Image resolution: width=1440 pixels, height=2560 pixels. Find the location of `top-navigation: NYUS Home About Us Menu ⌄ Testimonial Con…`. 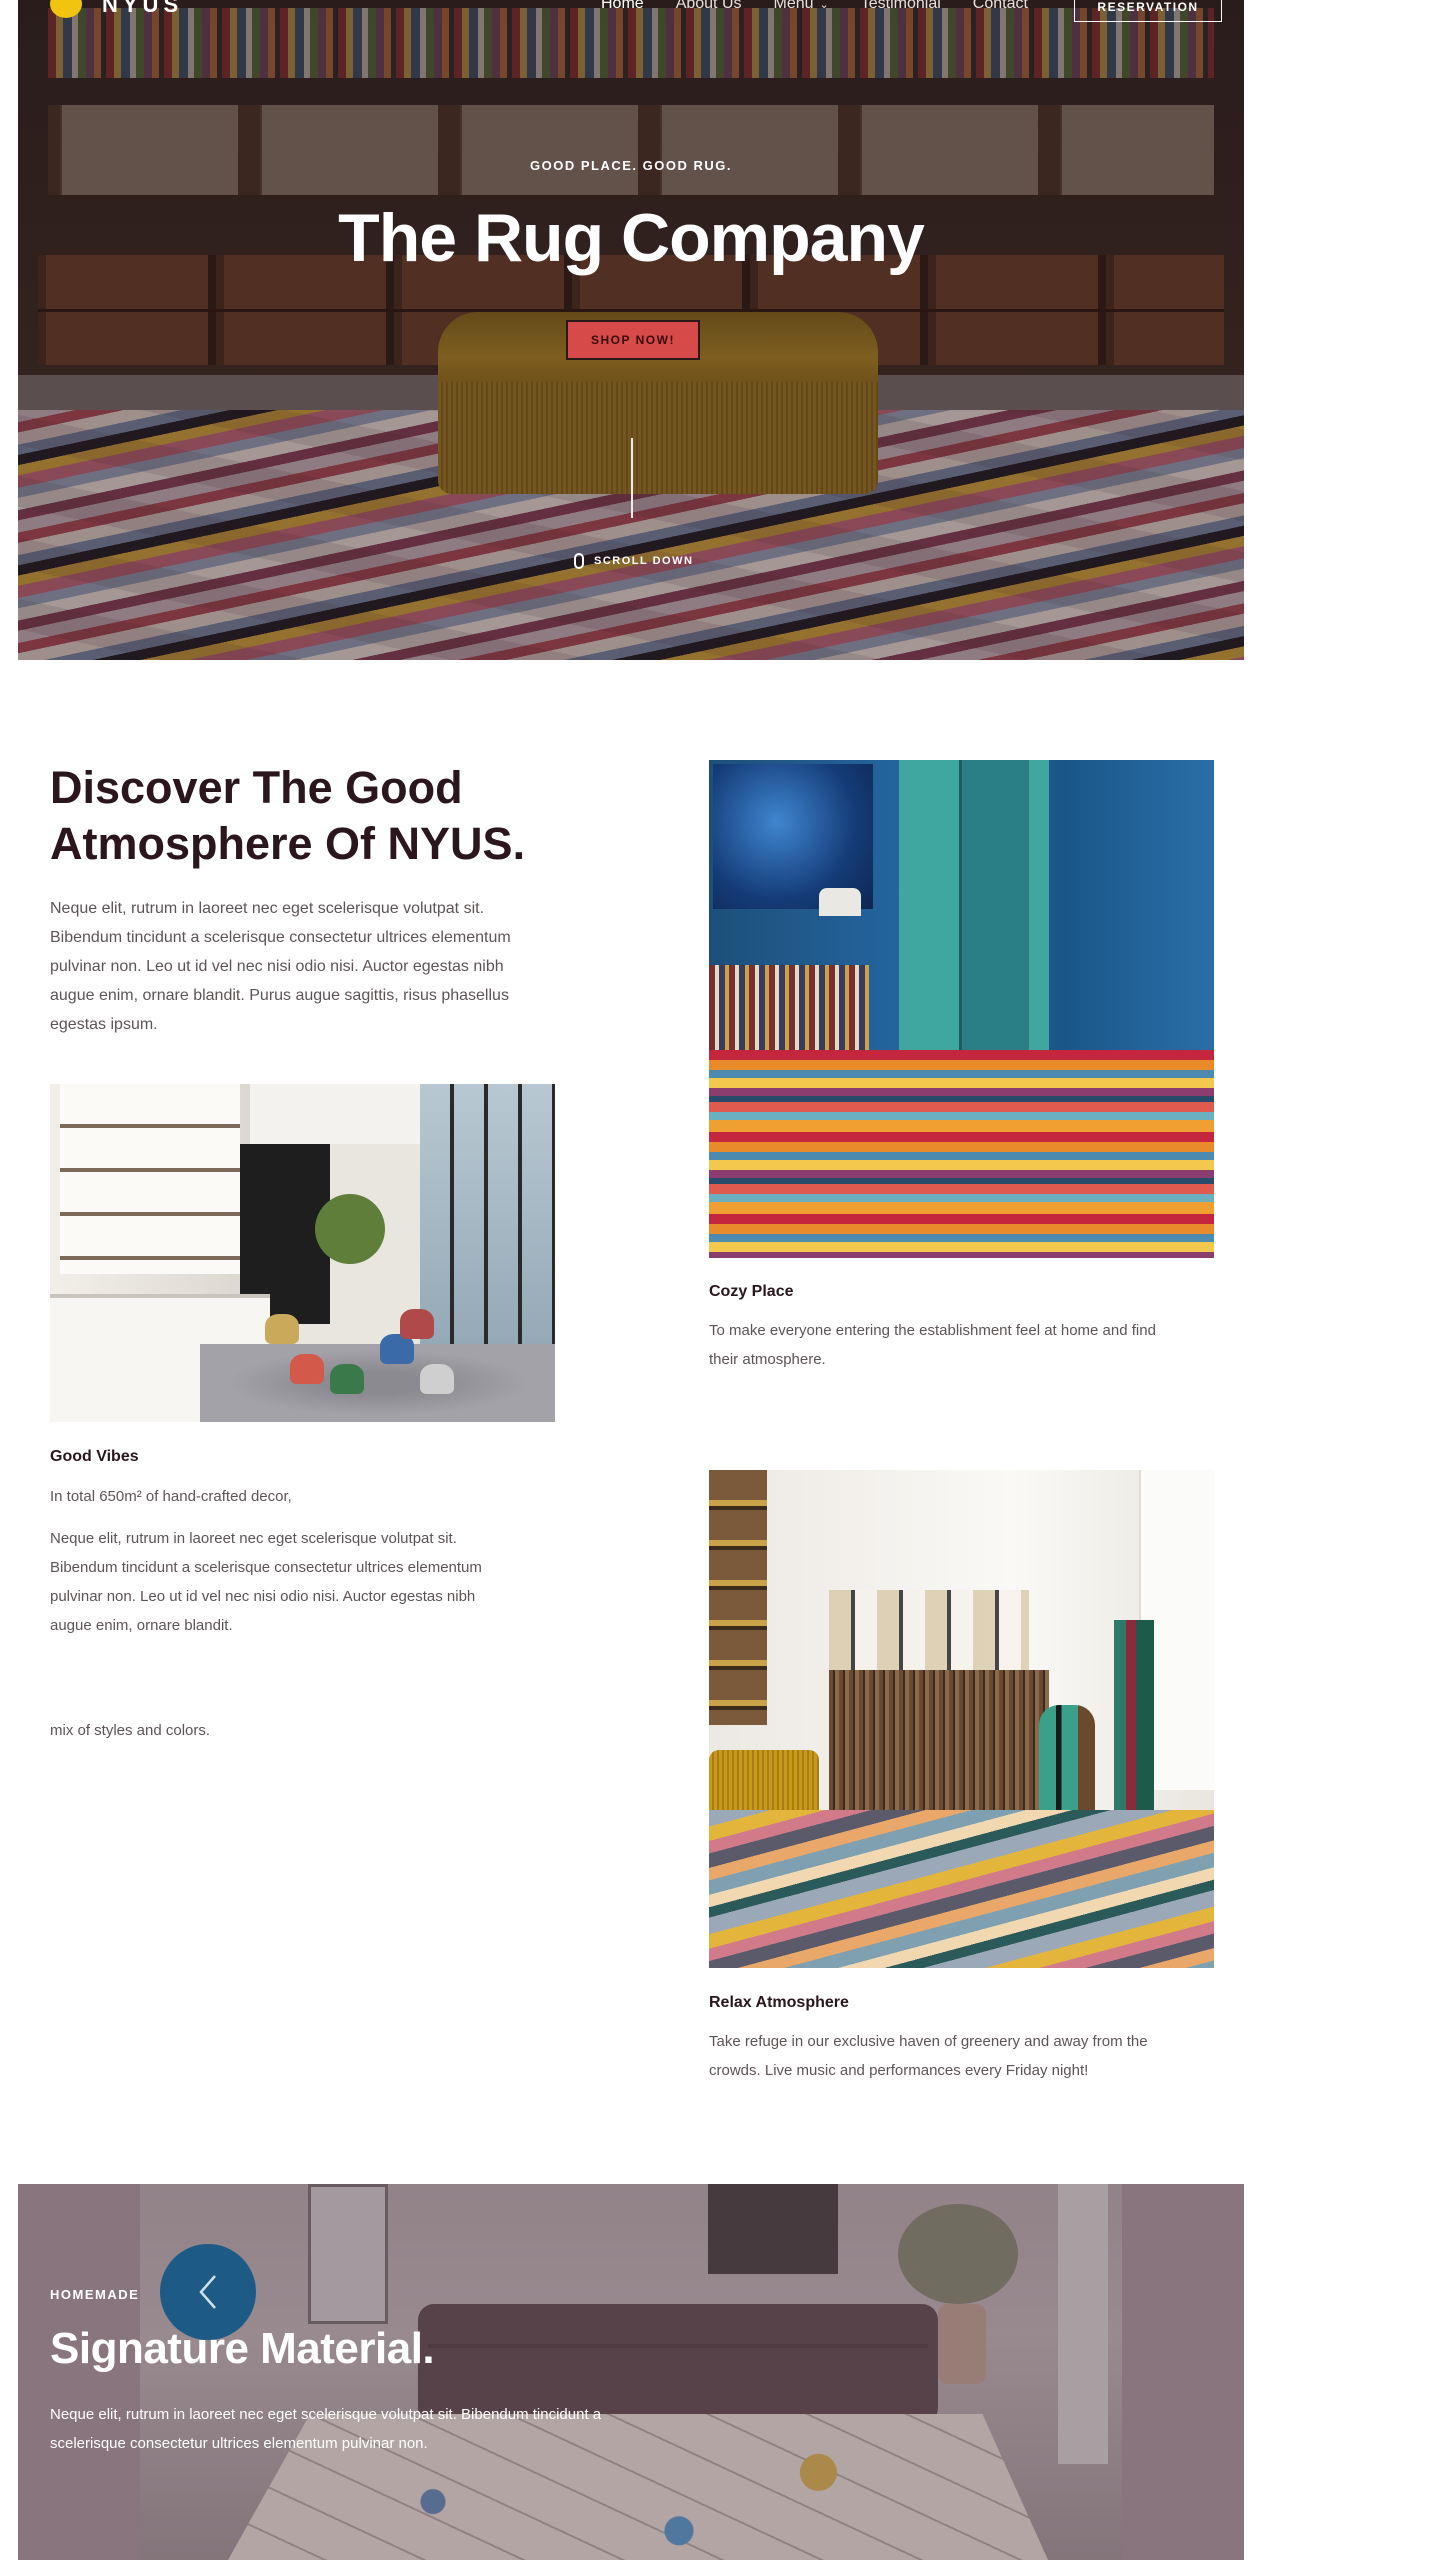

top-navigation: NYUS Home About Us Menu ⌄ Testimonial Con… is located at coordinates (631, 13).